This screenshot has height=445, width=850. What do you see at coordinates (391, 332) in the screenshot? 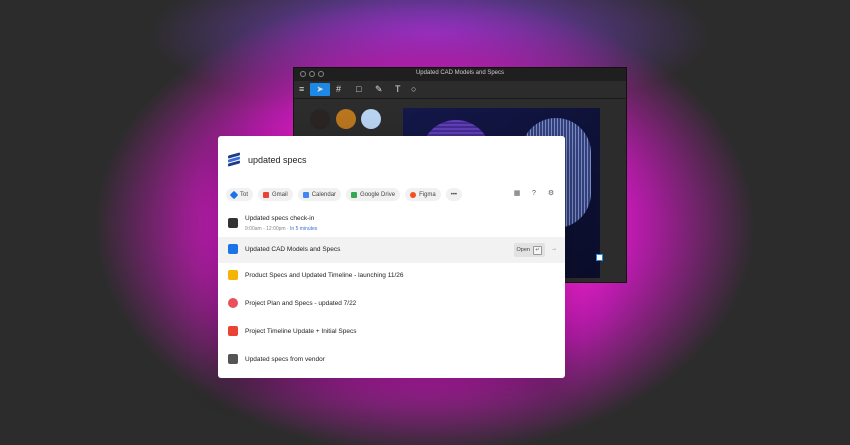
I see `result-row: Project Timeline Update + Initial Specs` at bounding box center [391, 332].